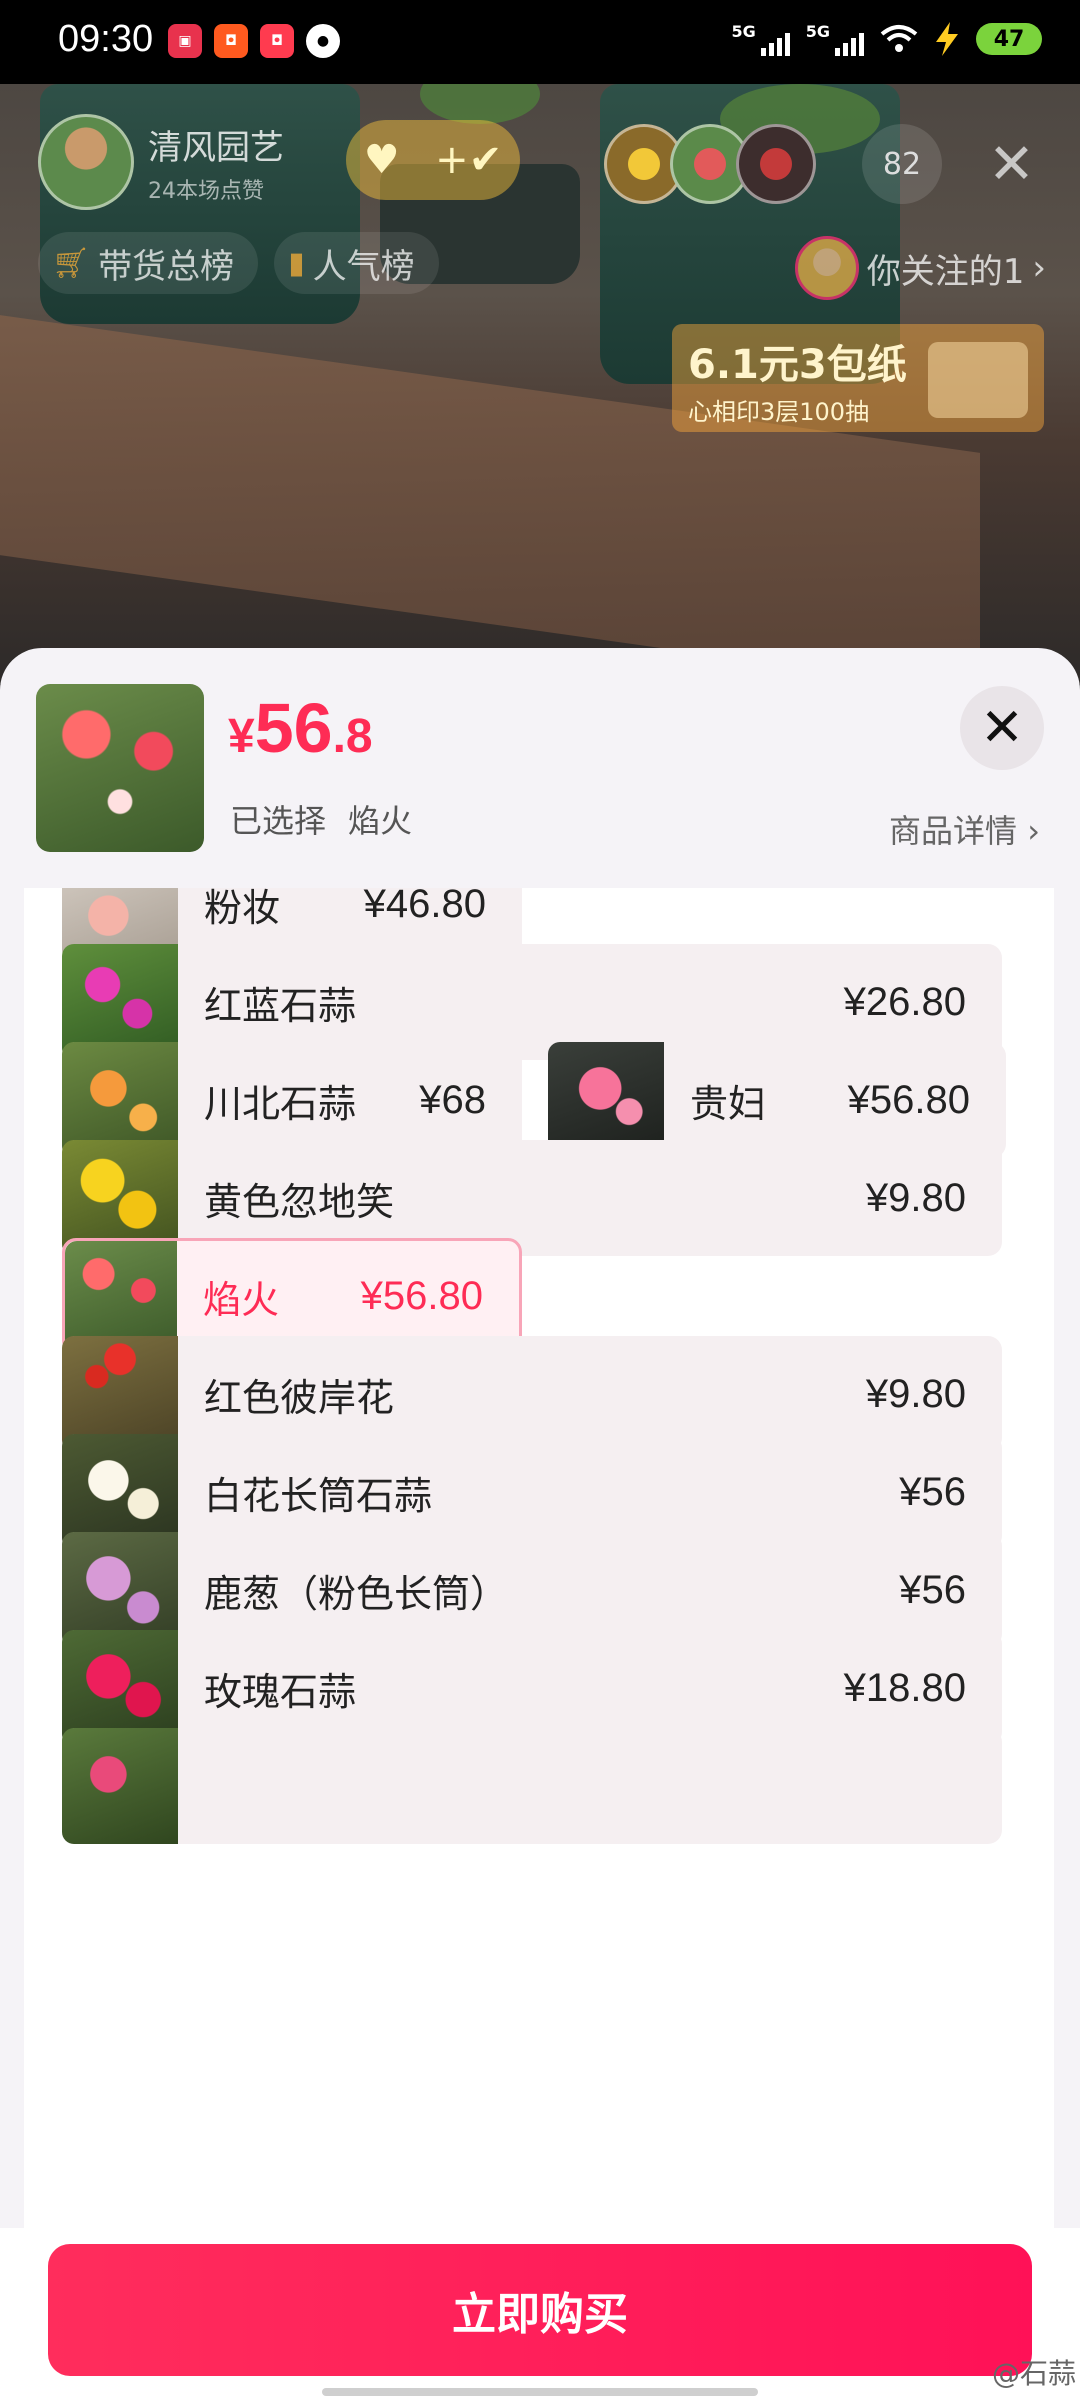 The height and width of the screenshot is (2400, 1080). I want to click on following-button: 你关注的1 ›, so click(920, 268).